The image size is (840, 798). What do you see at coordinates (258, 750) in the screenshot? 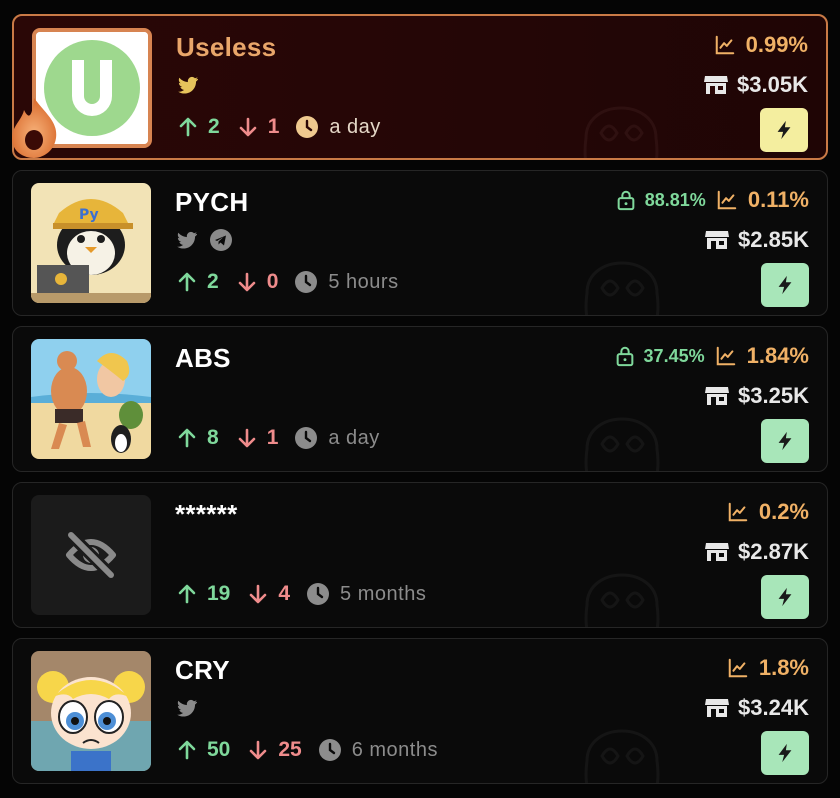
I see `arrow-down-icon` at bounding box center [258, 750].